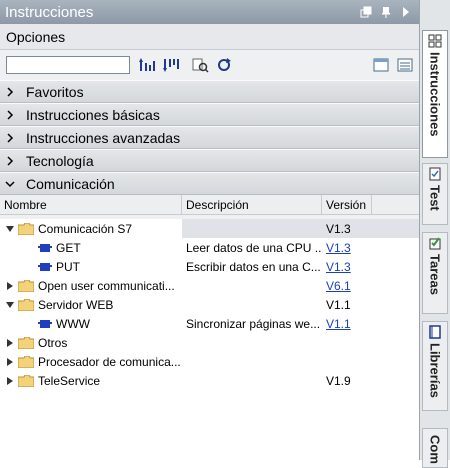  What do you see at coordinates (10, 184) in the screenshot?
I see `chevron-down-icon` at bounding box center [10, 184].